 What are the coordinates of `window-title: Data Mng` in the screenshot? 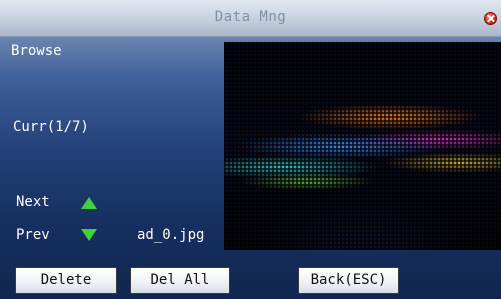 It's located at (250, 17).